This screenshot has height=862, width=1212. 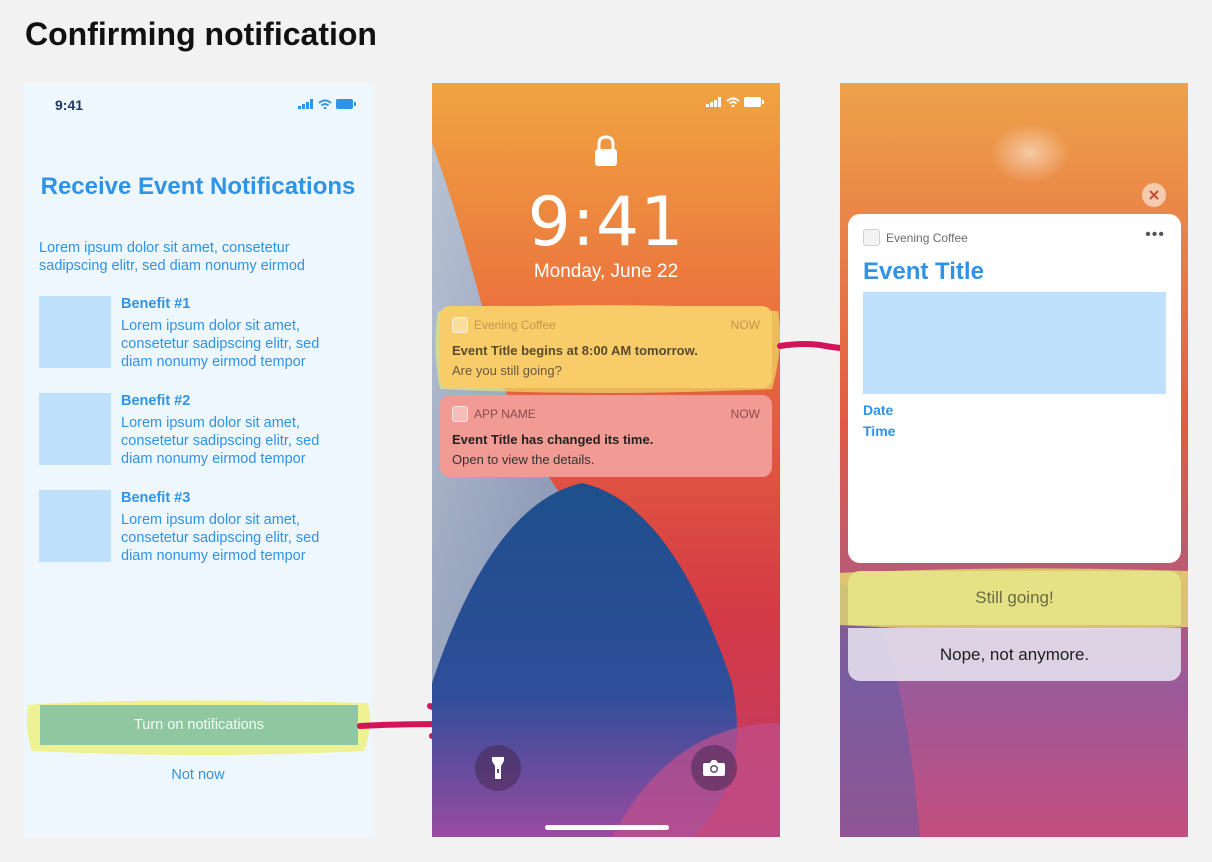 I want to click on notification-title: Event Title has changed its time., so click(x=553, y=439).